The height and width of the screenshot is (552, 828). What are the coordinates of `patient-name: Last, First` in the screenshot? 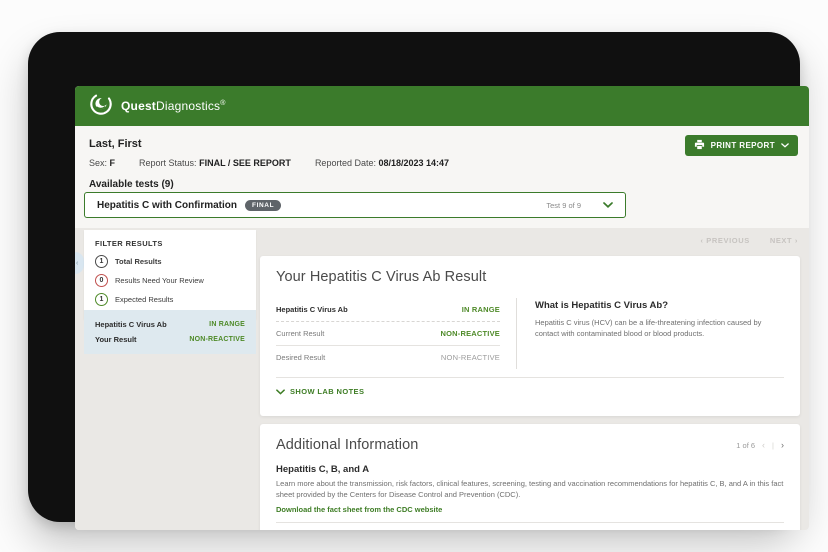 It's located at (115, 144).